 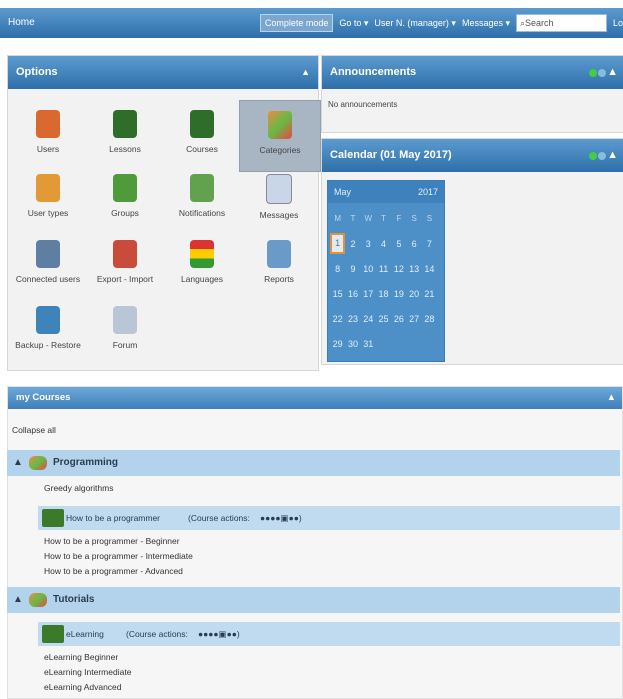 I want to click on calendar-day: 6, so click(x=413, y=244).